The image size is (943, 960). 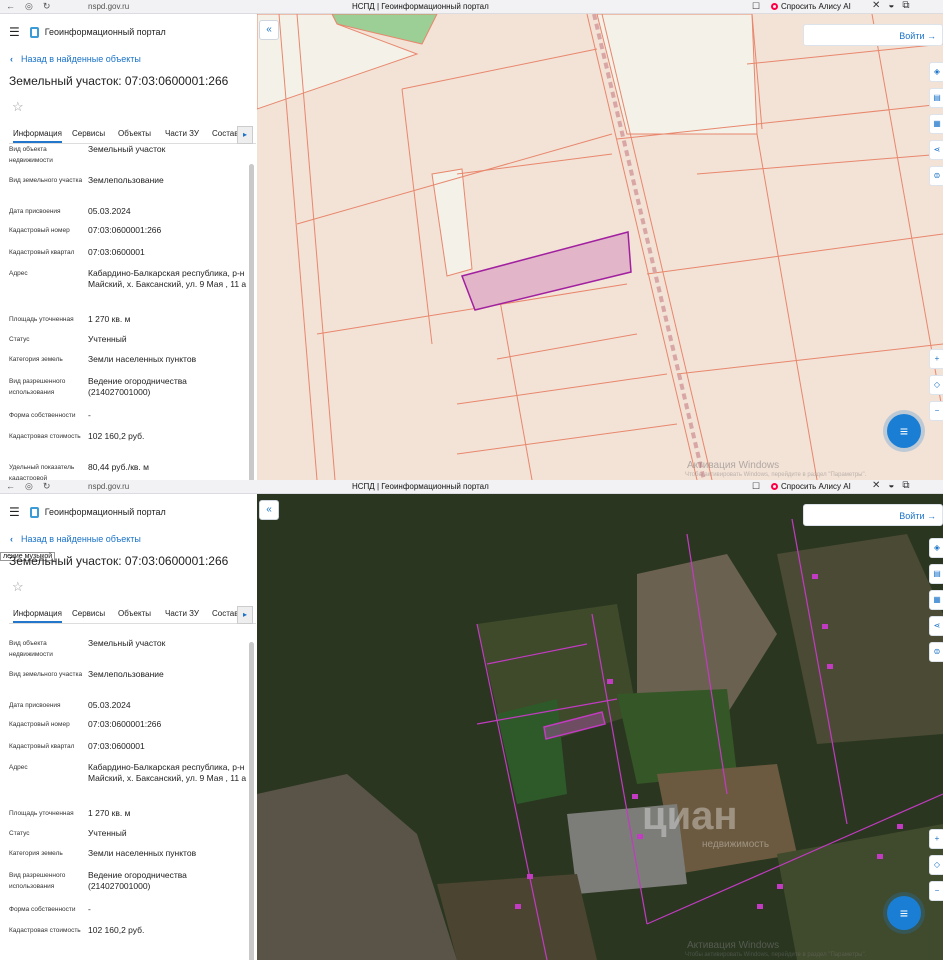 I want to click on property-label: Удельный показатель кадастровой, so click(x=42, y=472).